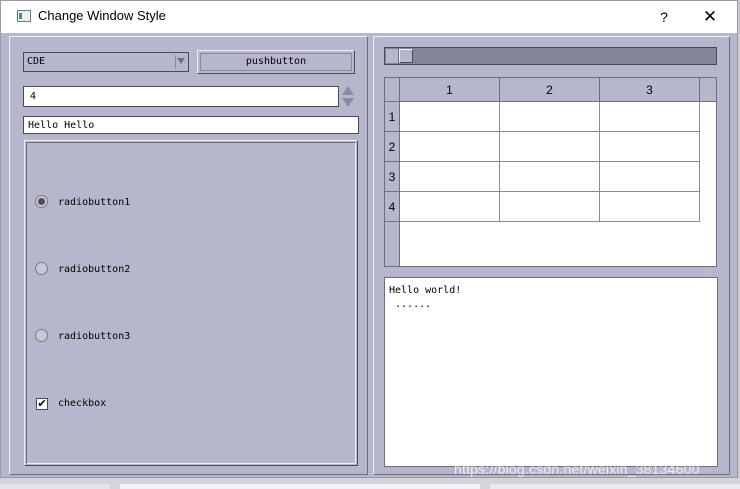 The width and height of the screenshot is (740, 489). Describe the element at coordinates (392, 177) in the screenshot. I see `row-header-3: 3` at that location.